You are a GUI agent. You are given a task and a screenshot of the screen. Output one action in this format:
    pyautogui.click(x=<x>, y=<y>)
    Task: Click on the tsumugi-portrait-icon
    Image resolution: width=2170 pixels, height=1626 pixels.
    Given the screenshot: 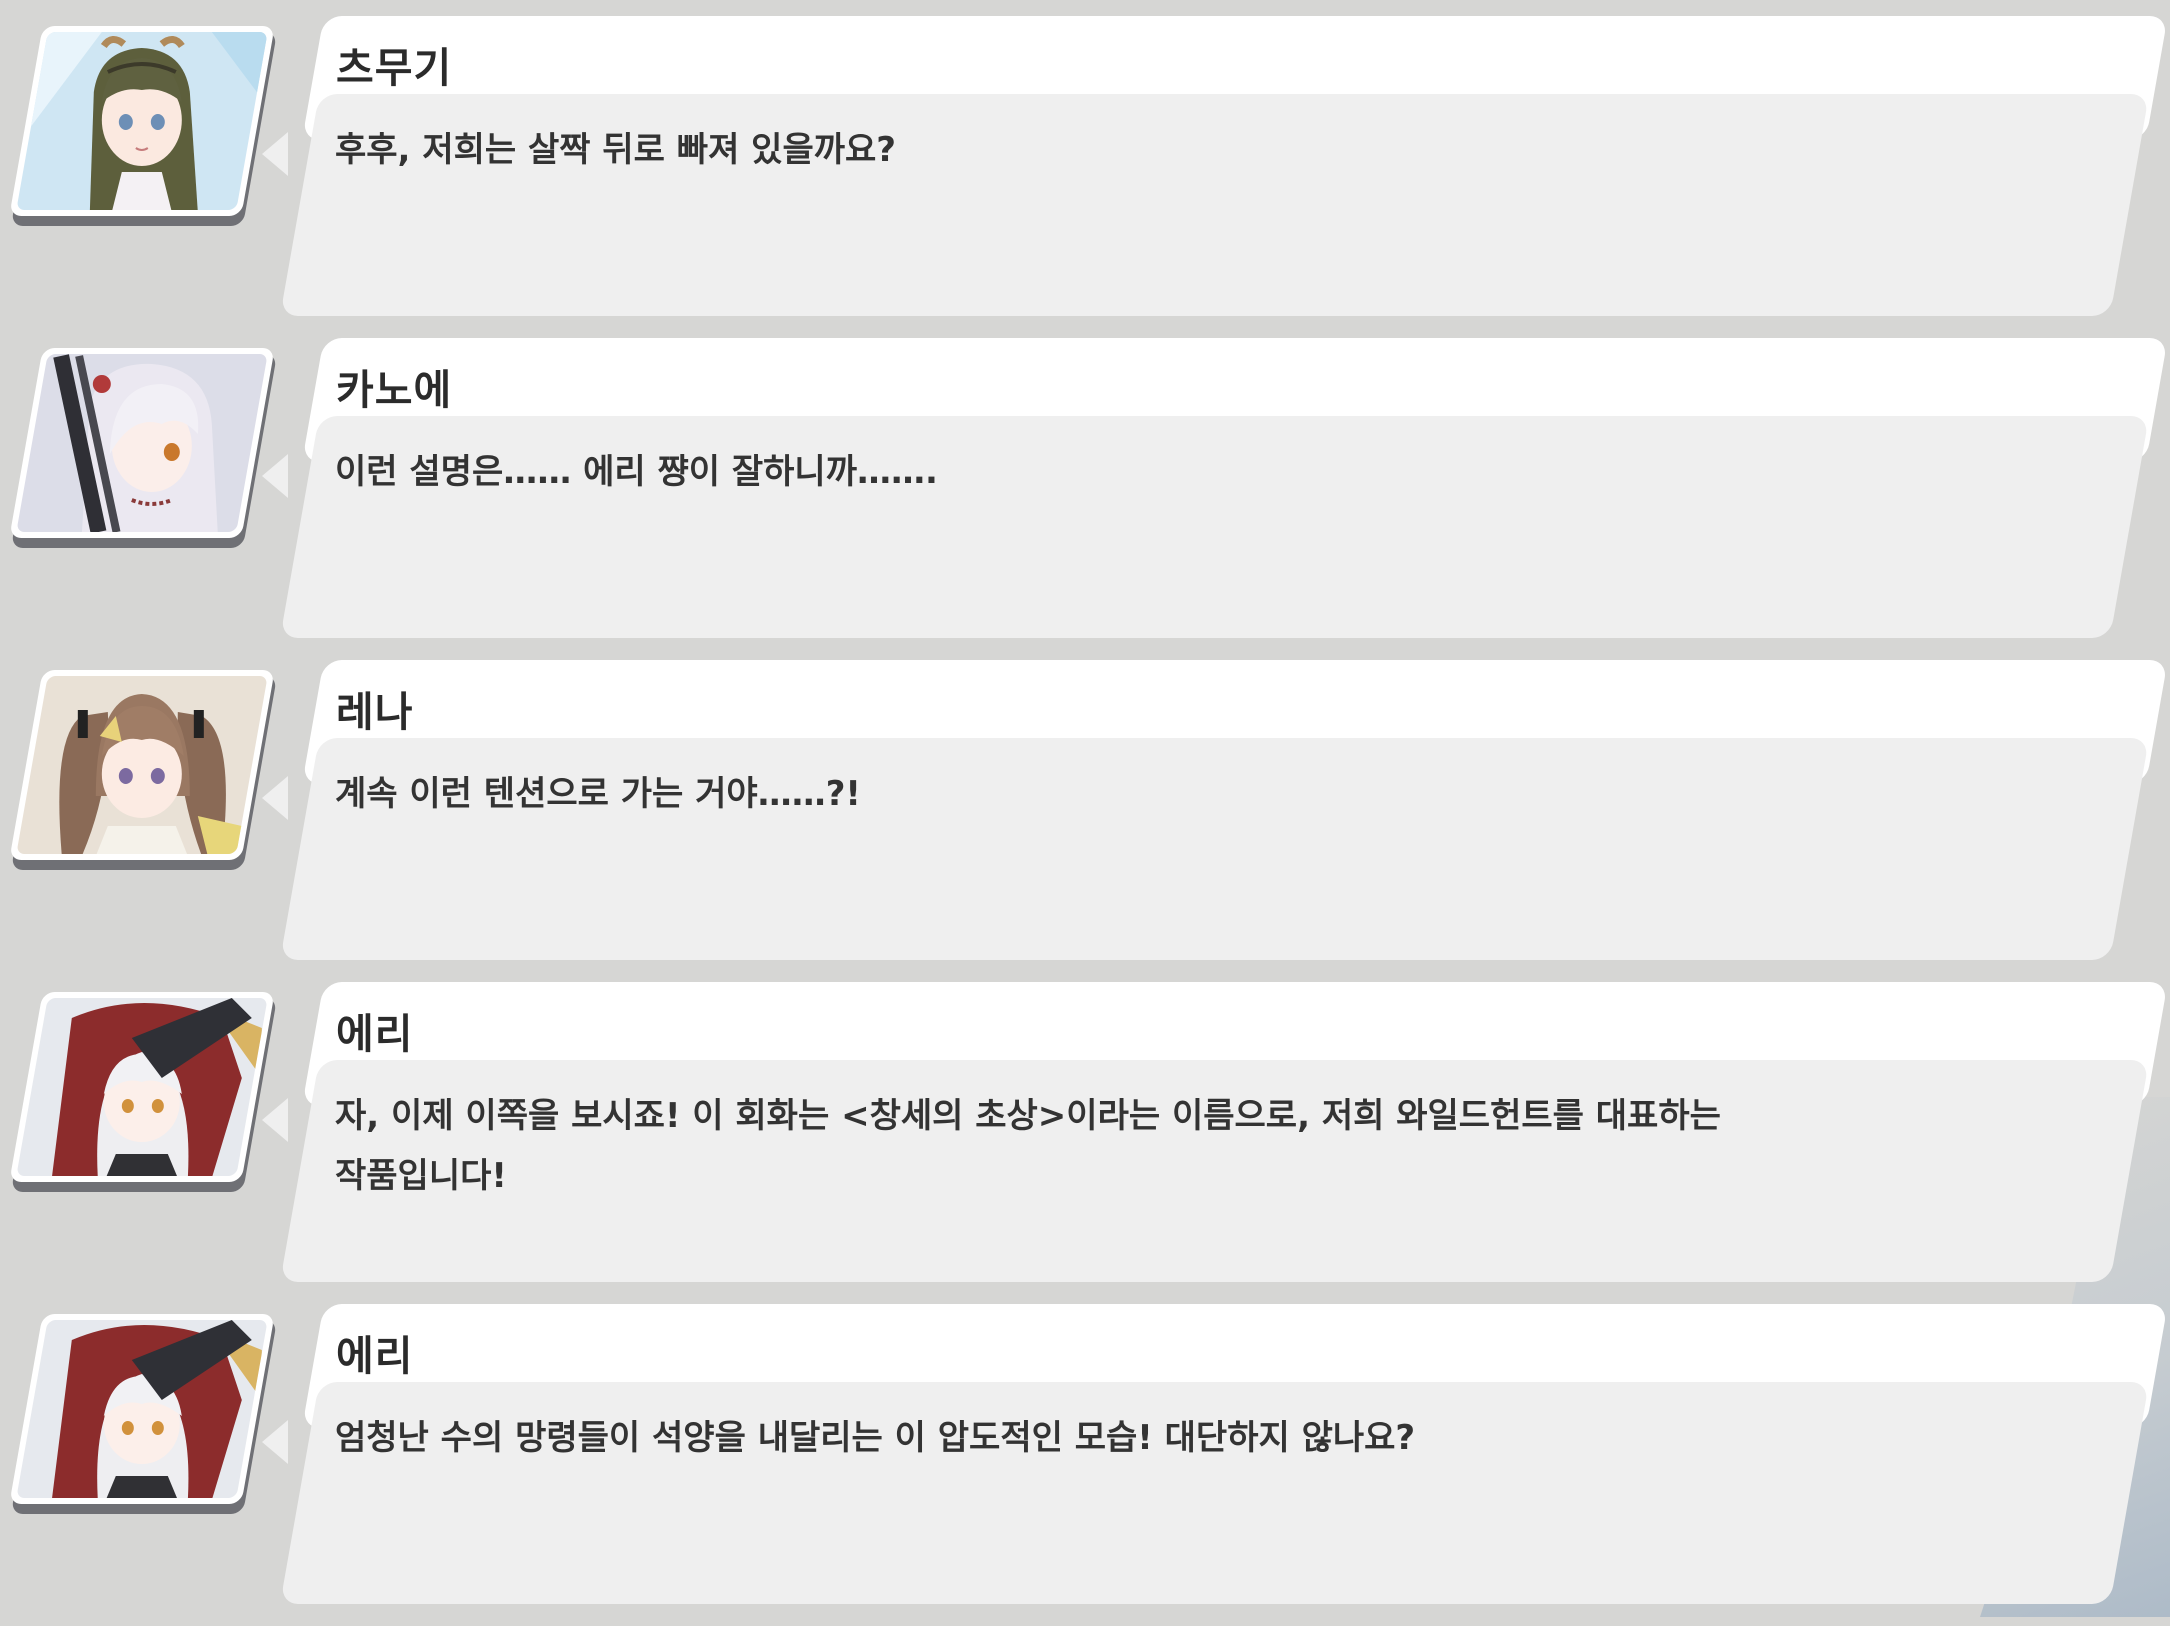 What is the action you would take?
    pyautogui.click(x=142, y=121)
    